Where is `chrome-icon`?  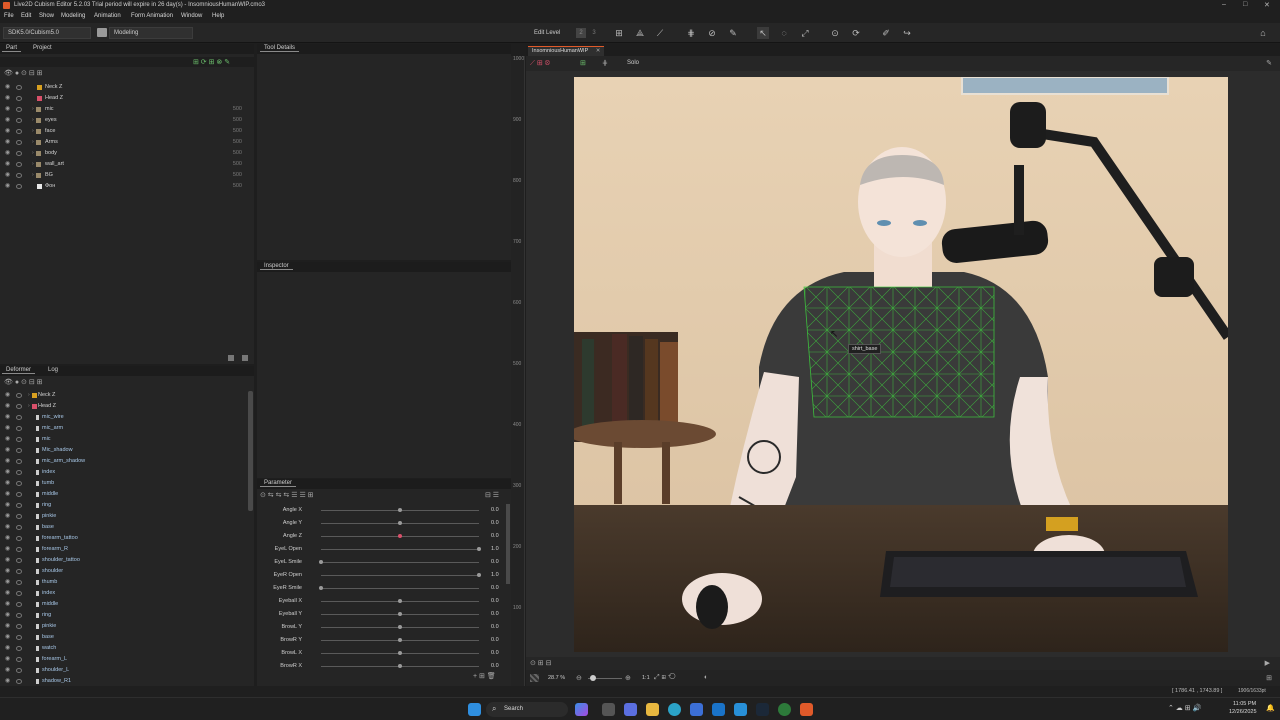 chrome-icon is located at coordinates (784, 709).